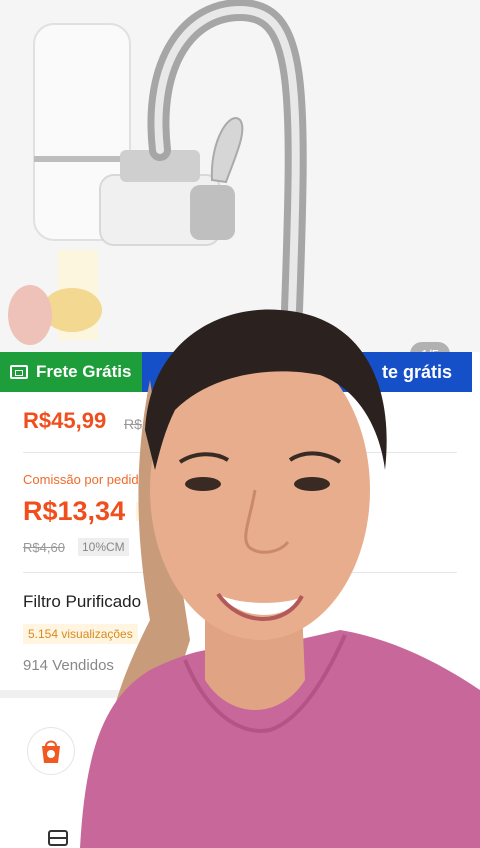  I want to click on free-shipping-badge: Frete Grátis, so click(71, 372).